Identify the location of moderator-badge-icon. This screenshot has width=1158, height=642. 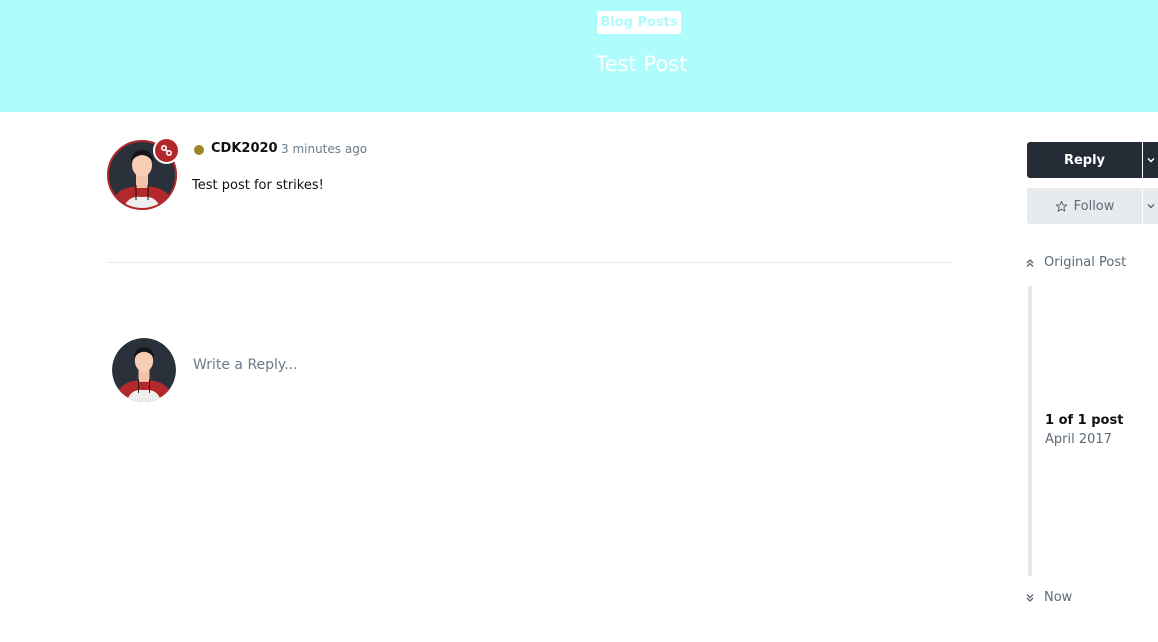
(166, 150).